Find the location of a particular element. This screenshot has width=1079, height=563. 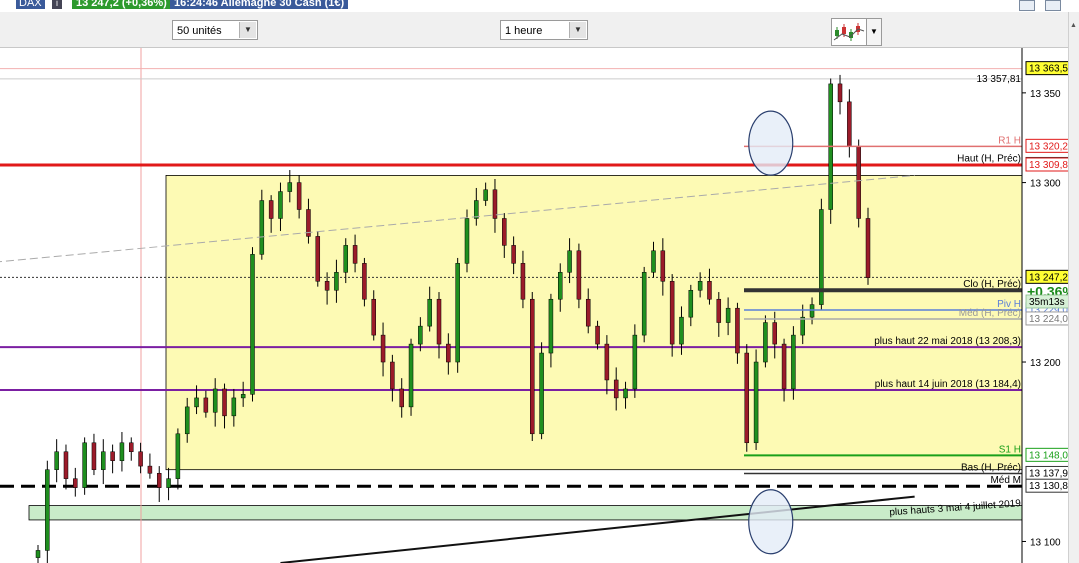

info-icon: i is located at coordinates (57, 4).